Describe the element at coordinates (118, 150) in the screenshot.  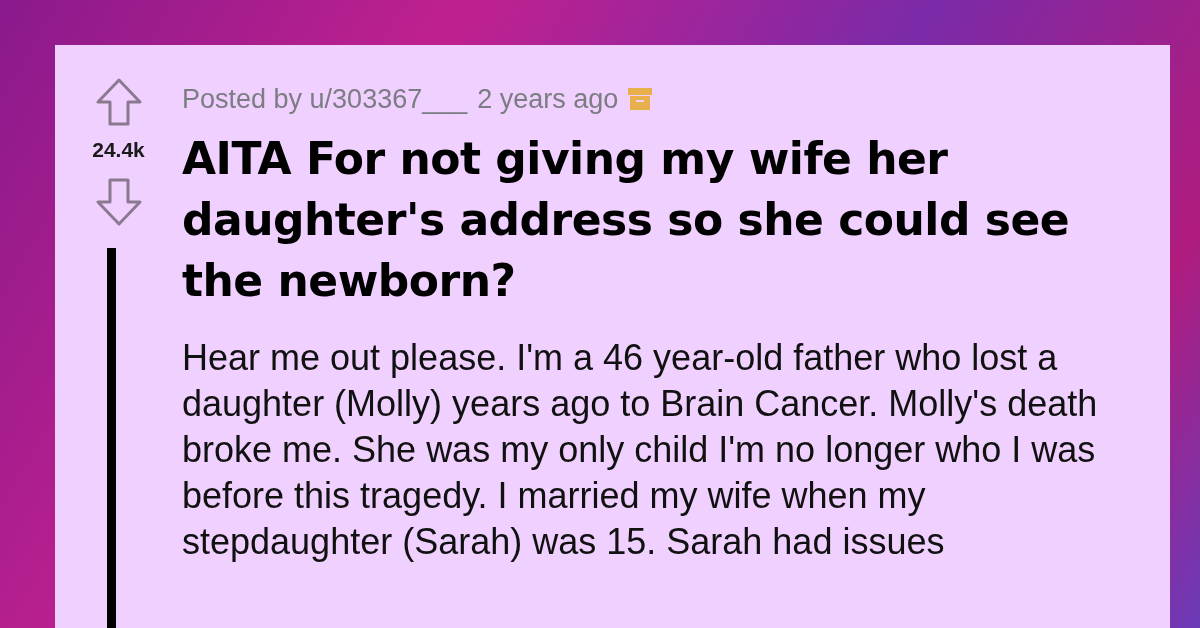
I see `vote-count: 24.4k` at that location.